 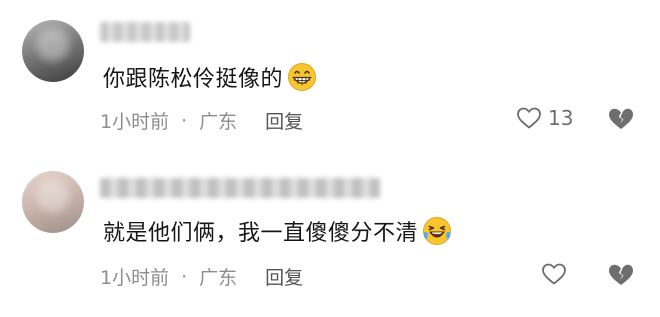 I want to click on laughing-tears-face-icon, so click(x=437, y=231).